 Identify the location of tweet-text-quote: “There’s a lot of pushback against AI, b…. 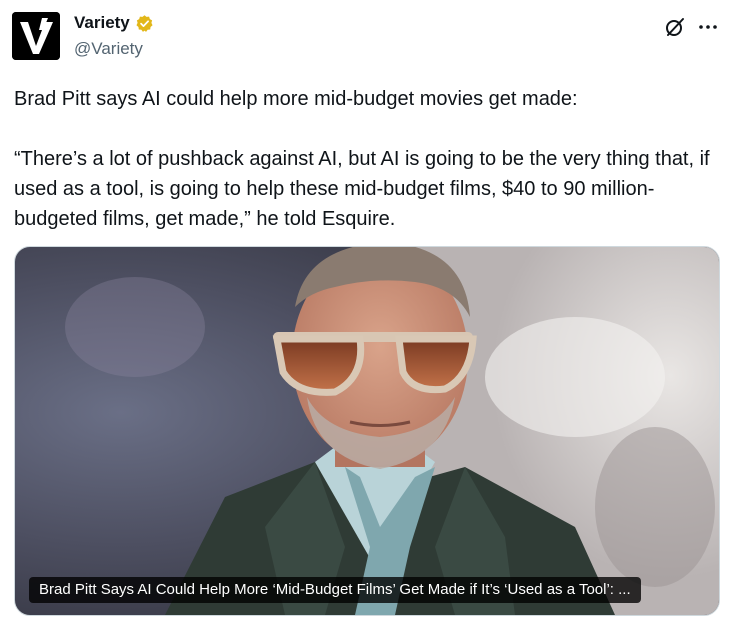
(362, 189).